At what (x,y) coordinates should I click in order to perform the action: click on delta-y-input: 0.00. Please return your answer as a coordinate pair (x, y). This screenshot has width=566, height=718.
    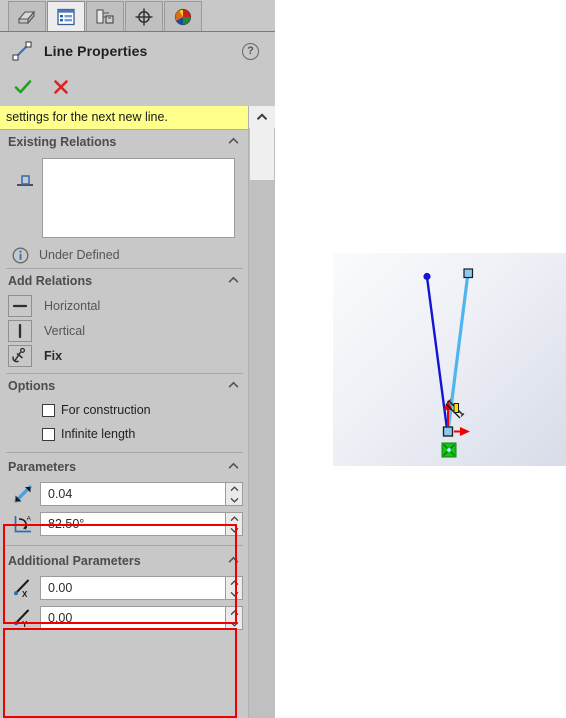
    Looking at the image, I should click on (133, 618).